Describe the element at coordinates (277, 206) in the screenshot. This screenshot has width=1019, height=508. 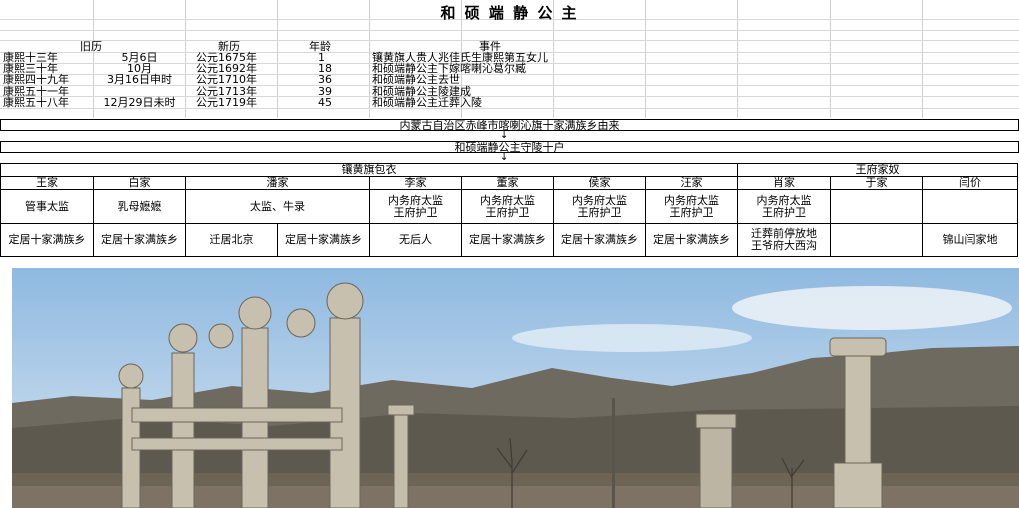
I see `family-role-cell: 太监、牛录` at that location.